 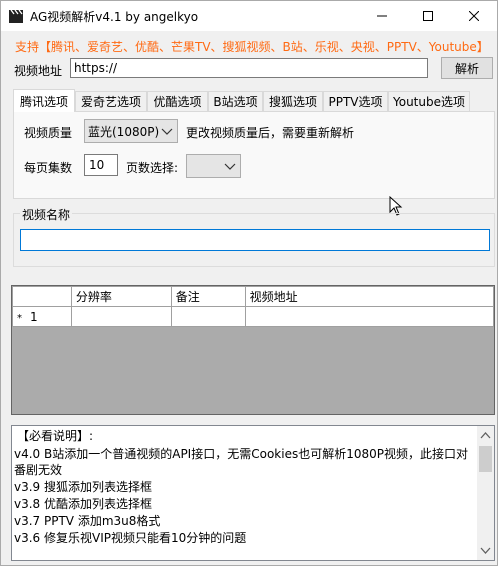 I want to click on video-url-label: 视频地址, so click(x=38, y=71).